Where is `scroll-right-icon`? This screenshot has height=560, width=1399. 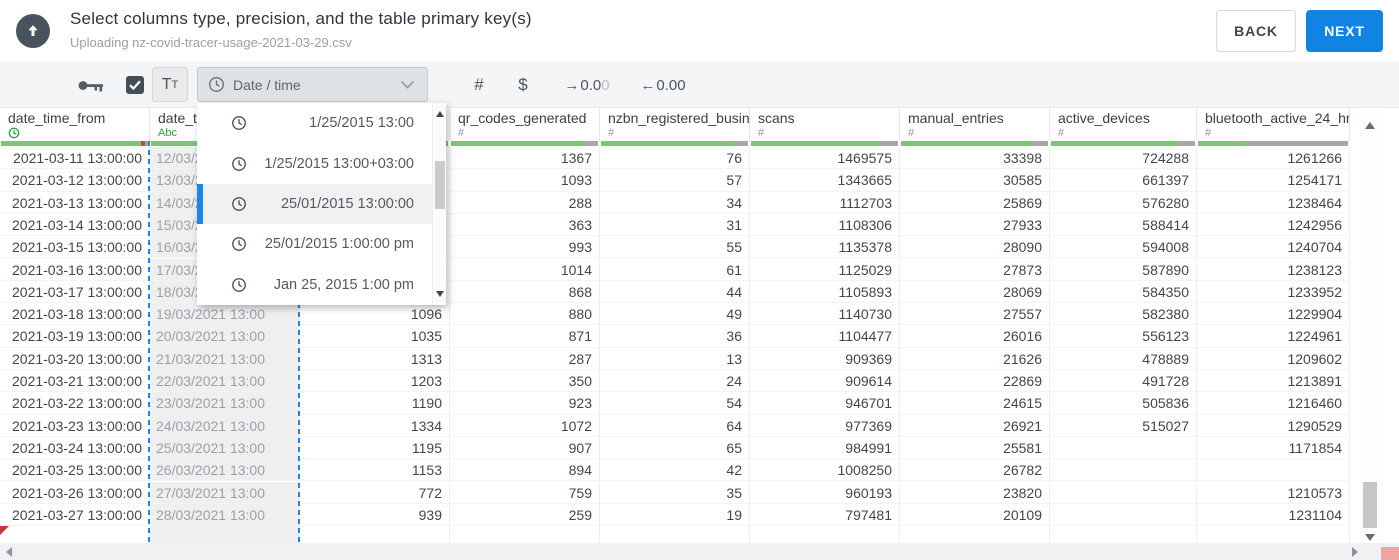 scroll-right-icon is located at coordinates (1355, 552).